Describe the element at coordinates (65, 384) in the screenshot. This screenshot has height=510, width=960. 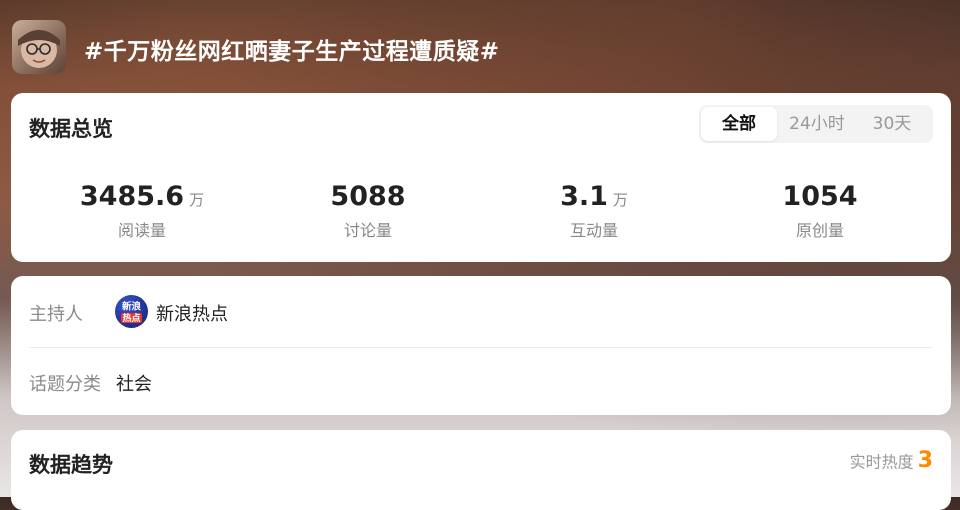
I see `category-label: 话题分类` at that location.